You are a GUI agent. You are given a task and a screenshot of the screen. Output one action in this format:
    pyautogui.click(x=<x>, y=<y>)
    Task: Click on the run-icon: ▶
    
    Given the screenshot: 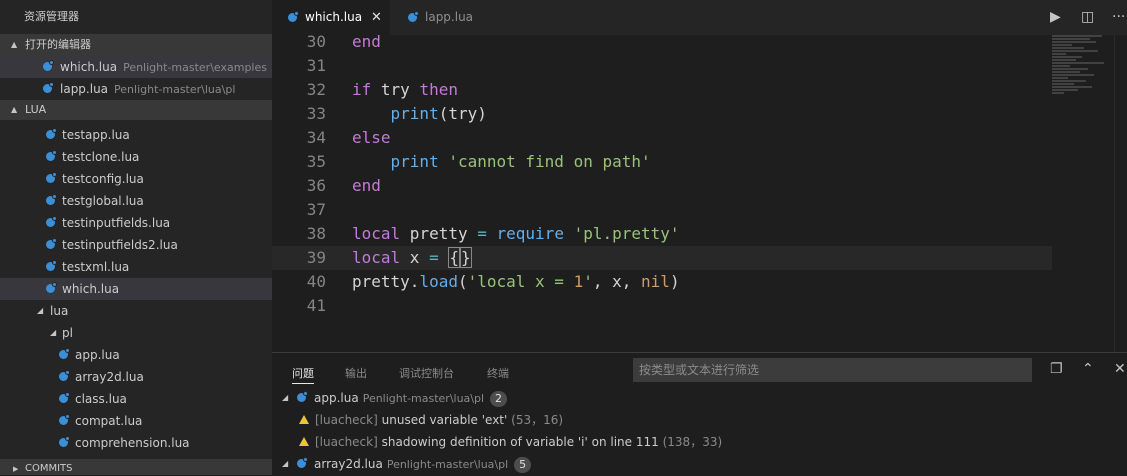 What is the action you would take?
    pyautogui.click(x=1055, y=17)
    